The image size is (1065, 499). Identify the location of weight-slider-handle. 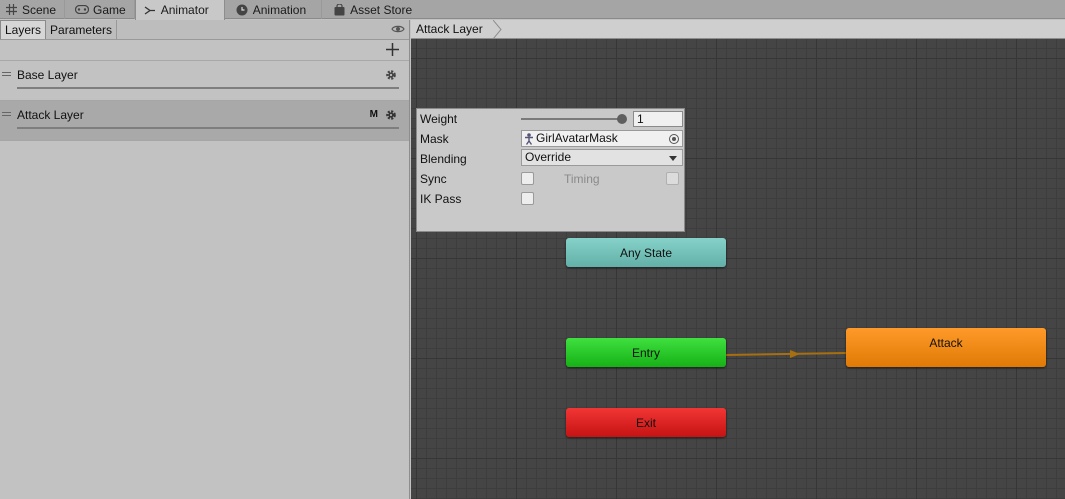
(622, 119).